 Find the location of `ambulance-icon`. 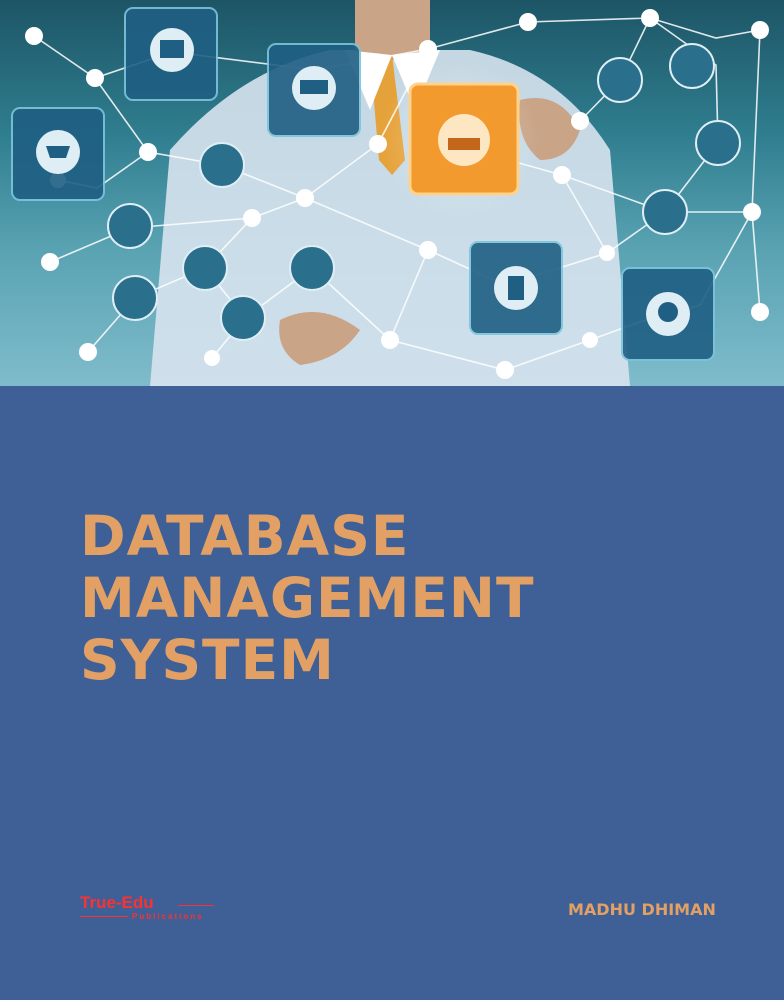

ambulance-icon is located at coordinates (314, 90).